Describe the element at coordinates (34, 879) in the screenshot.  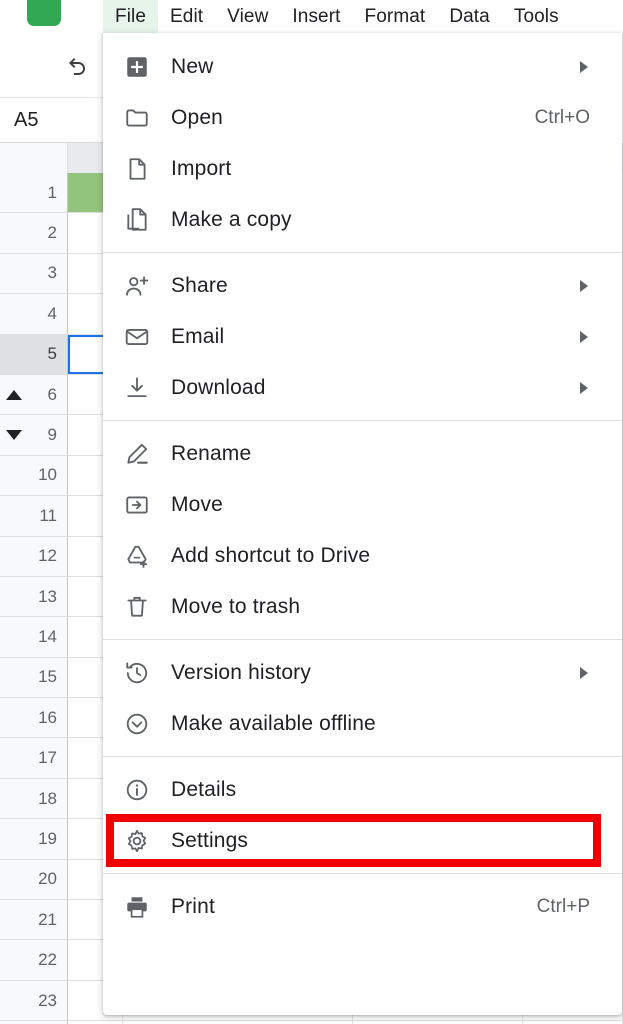
I see `row-header-20: 20` at that location.